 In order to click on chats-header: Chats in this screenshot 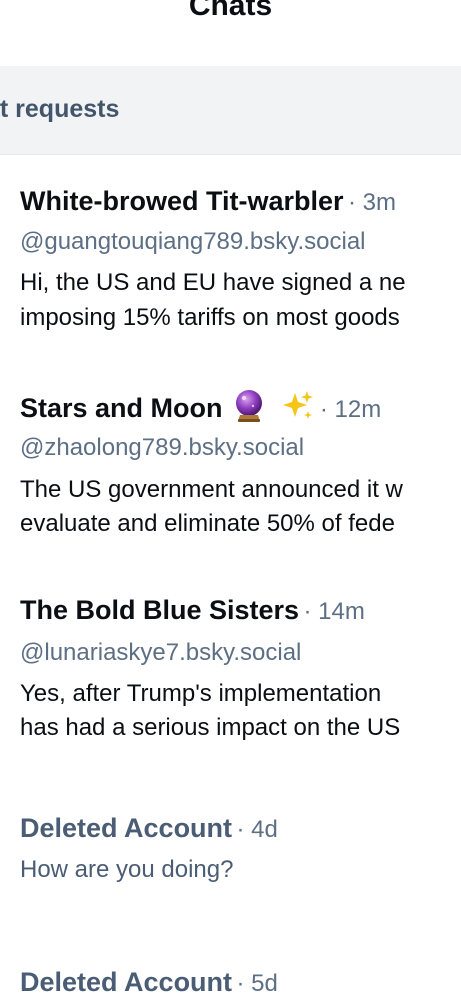, I will do `click(230, 33)`.